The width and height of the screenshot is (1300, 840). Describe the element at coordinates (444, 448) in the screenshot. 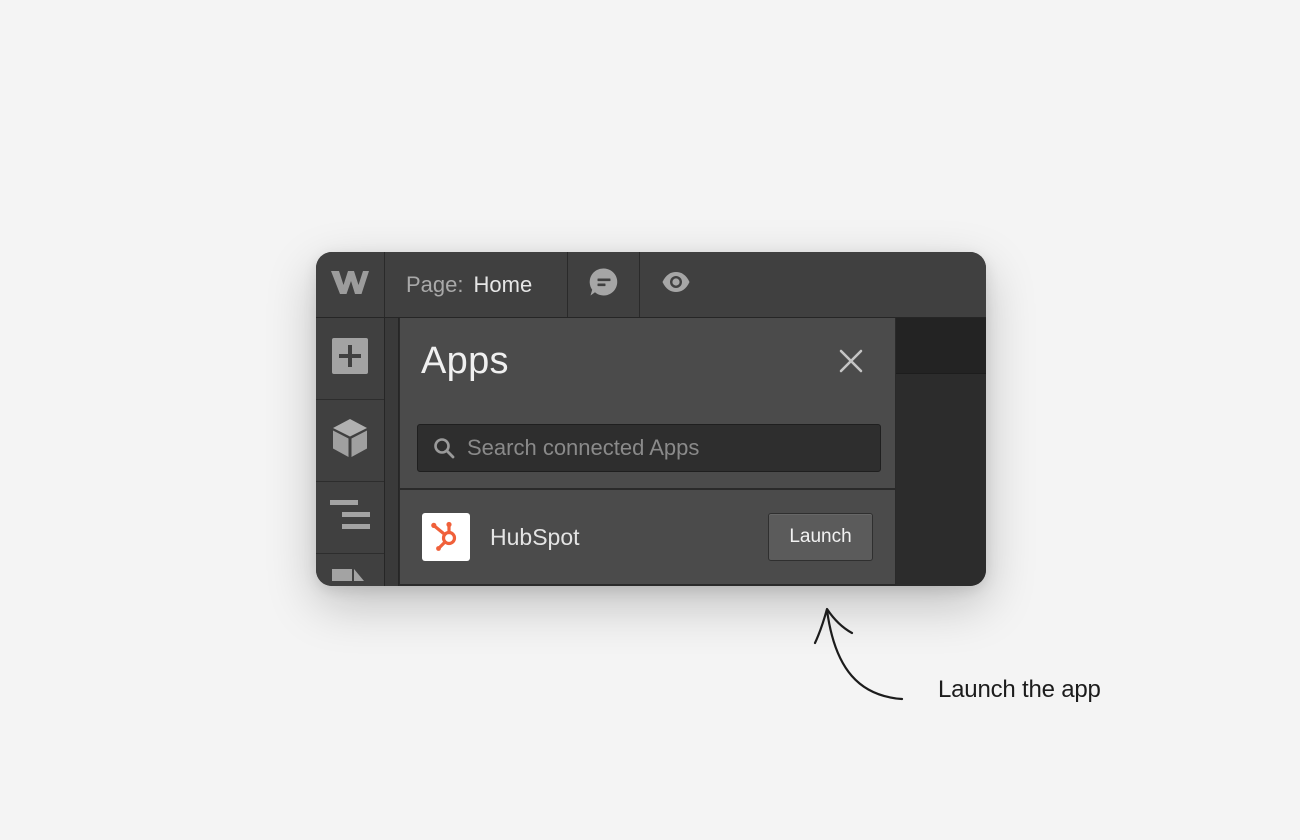

I see `search-icon` at that location.